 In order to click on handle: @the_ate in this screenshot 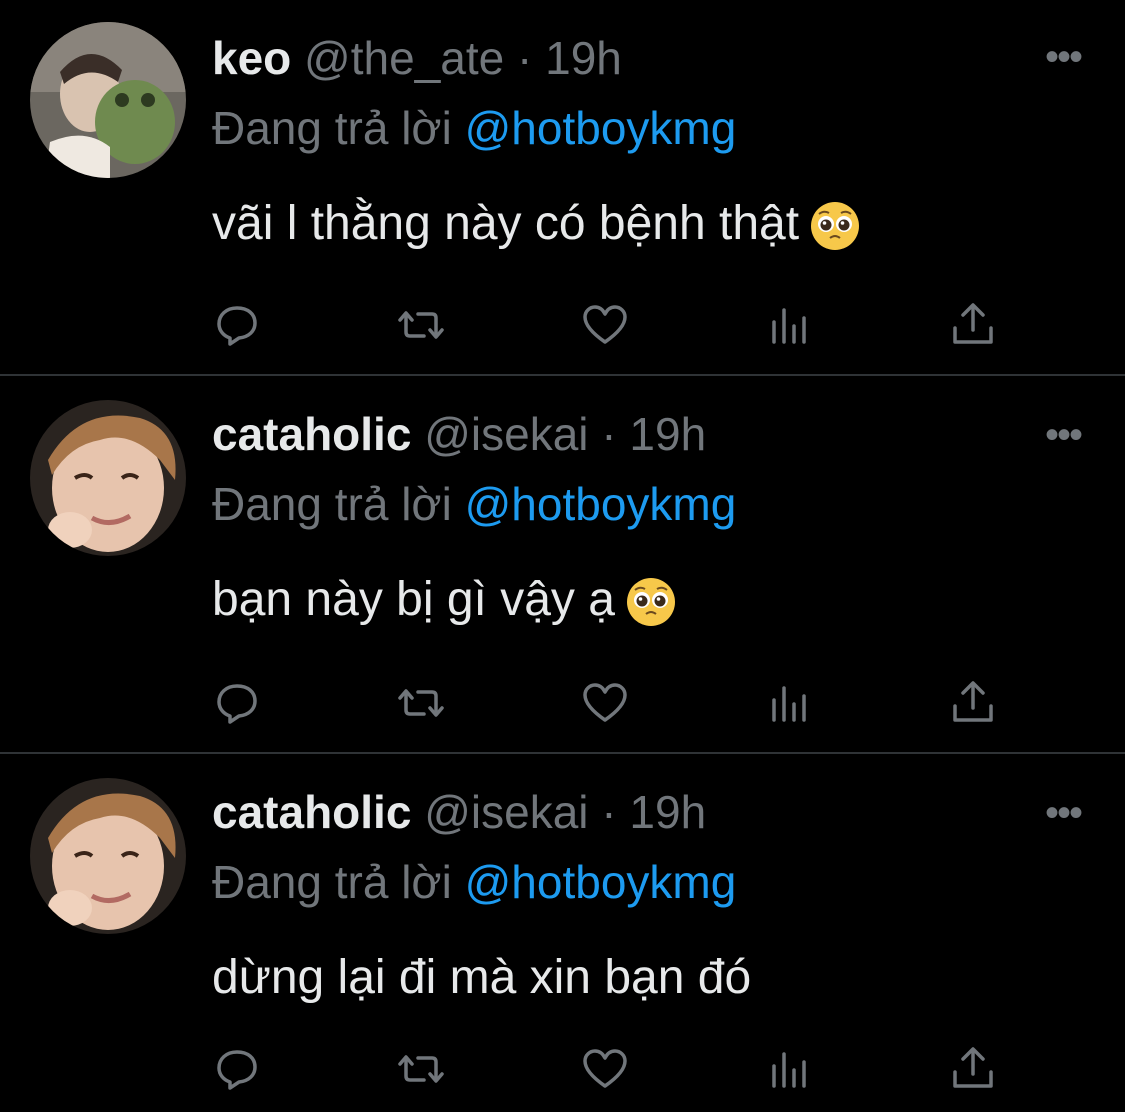, I will do `click(404, 58)`.